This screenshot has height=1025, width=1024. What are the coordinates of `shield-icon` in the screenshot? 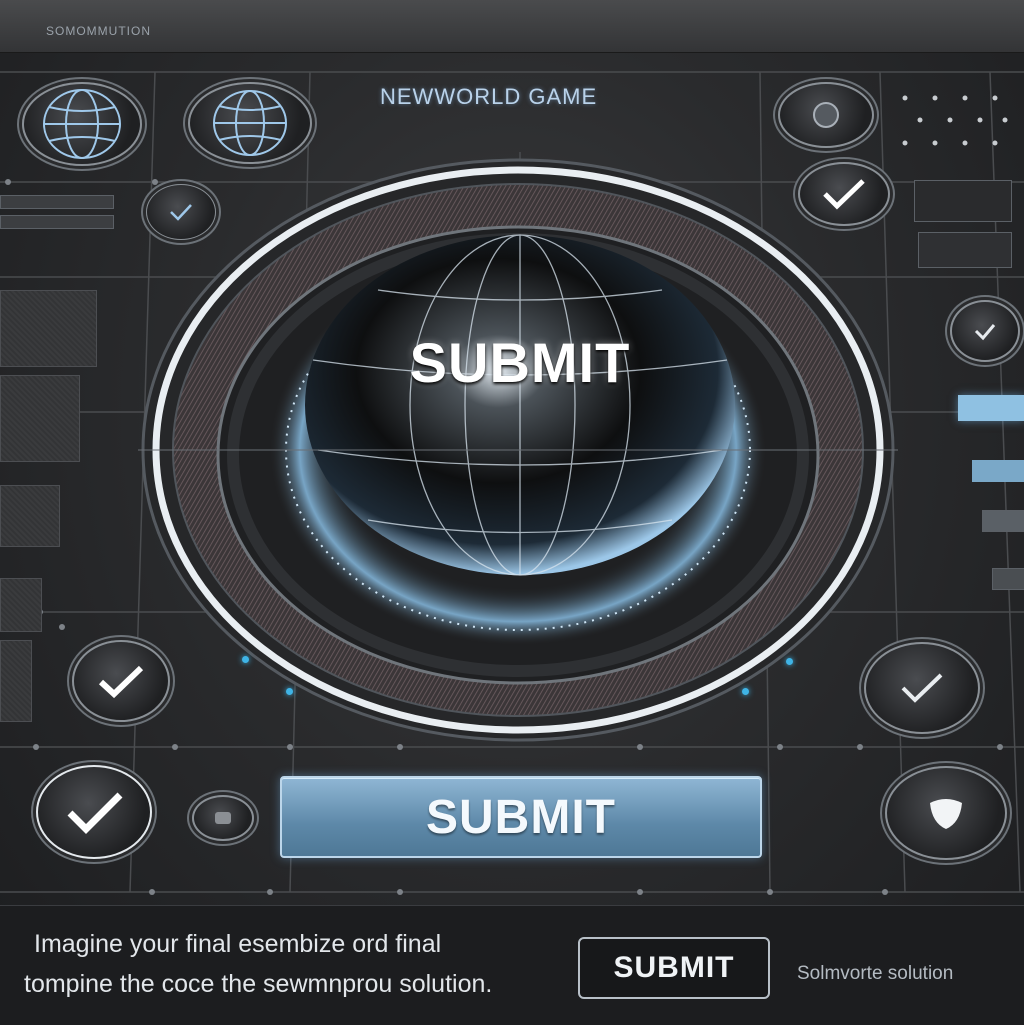 It's located at (946, 814).